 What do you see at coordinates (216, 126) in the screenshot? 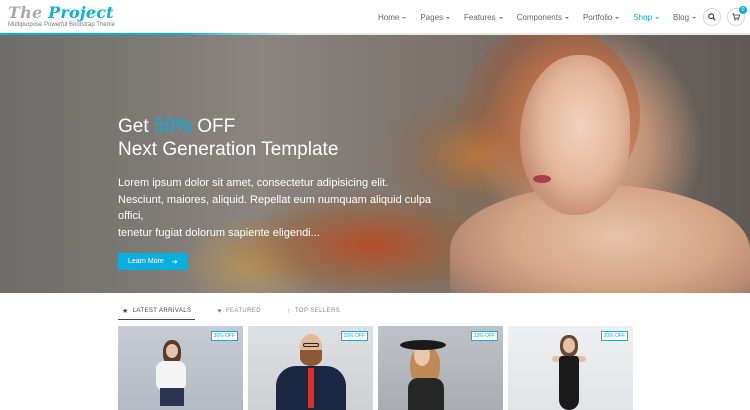
I see `hero-title-suffix: OFF` at bounding box center [216, 126].